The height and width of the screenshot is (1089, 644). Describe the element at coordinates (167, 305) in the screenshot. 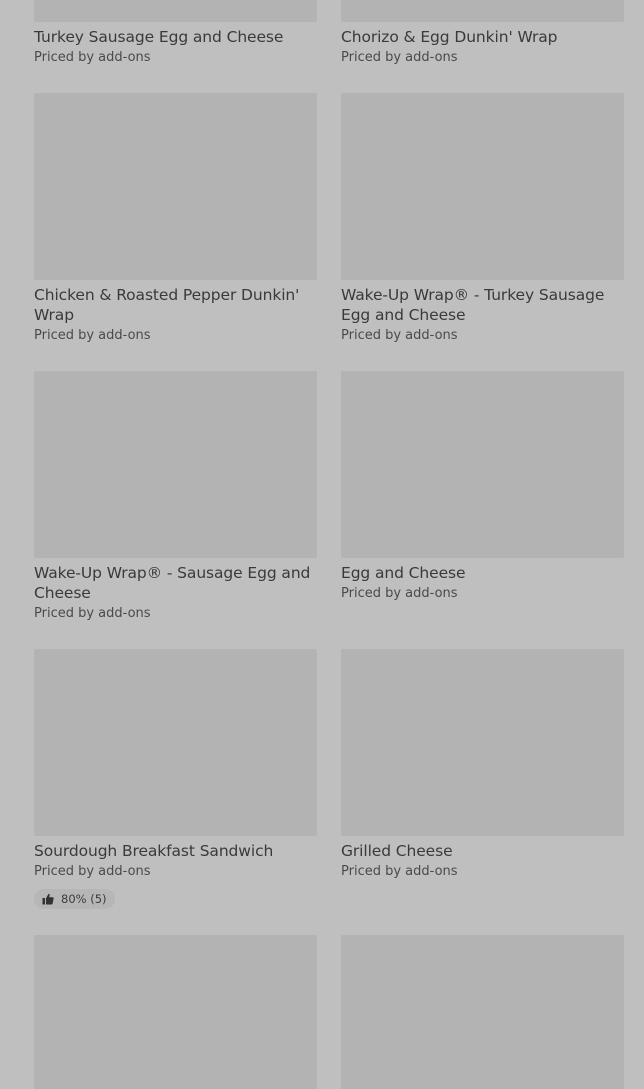

I see `item-title: Chicken & Roasted Pepper Dunkin' Wrap` at that location.